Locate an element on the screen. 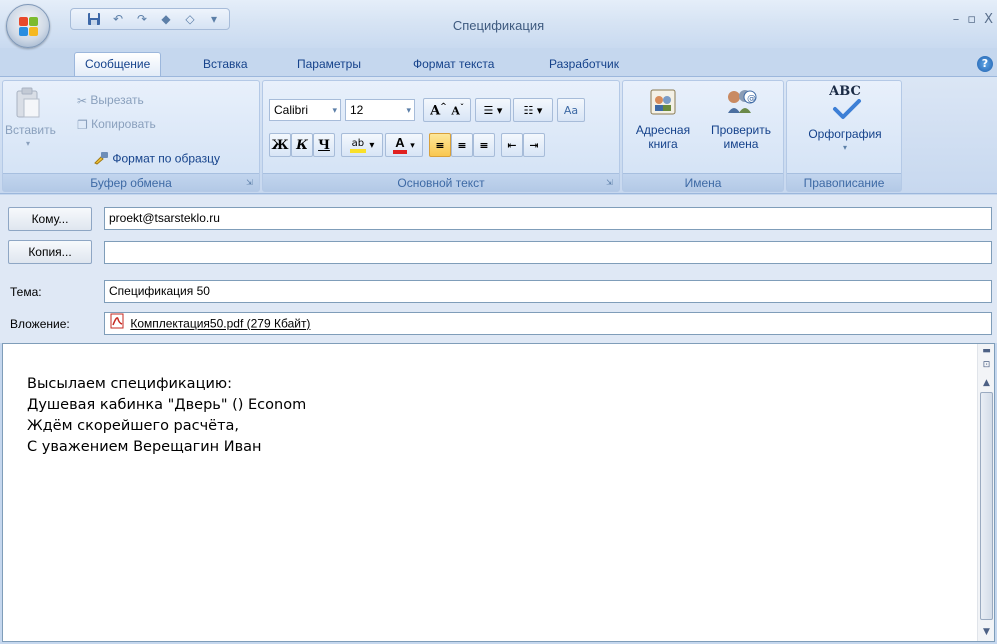 Image resolution: width=997 pixels, height=644 pixels. proofing-group: ABC Орфография ▾ Правописание is located at coordinates (844, 136).